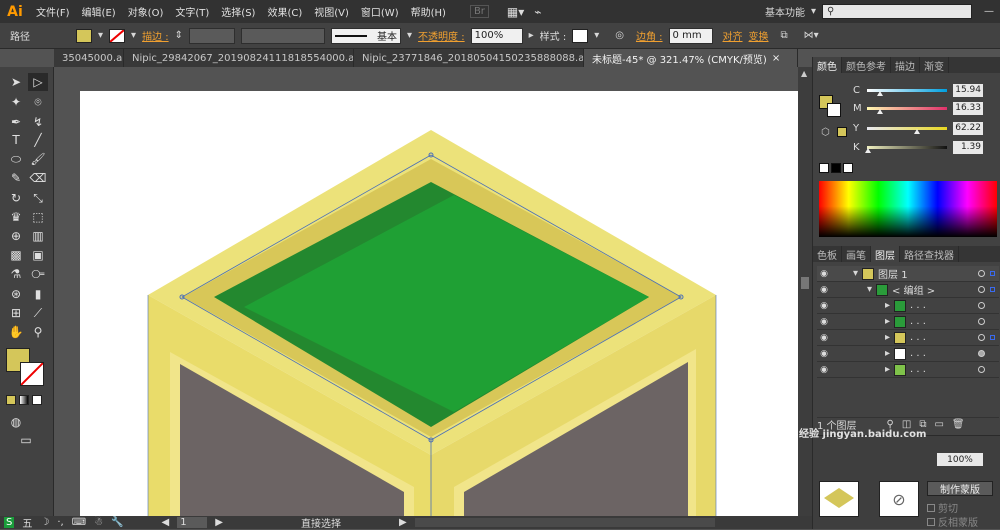 This screenshot has height=530, width=1000. What do you see at coordinates (16, 236) in the screenshot?
I see `shape-builder-icon: ⊕` at bounding box center [16, 236].